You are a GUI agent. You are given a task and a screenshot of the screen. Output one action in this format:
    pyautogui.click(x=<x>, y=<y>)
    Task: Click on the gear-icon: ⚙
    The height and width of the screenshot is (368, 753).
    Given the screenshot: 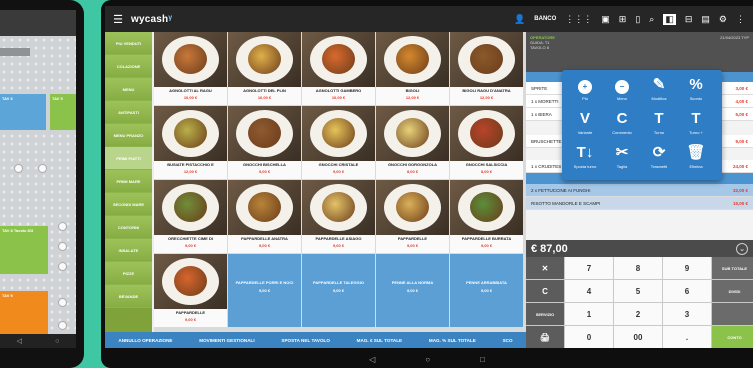 What is the action you would take?
    pyautogui.click(x=723, y=19)
    